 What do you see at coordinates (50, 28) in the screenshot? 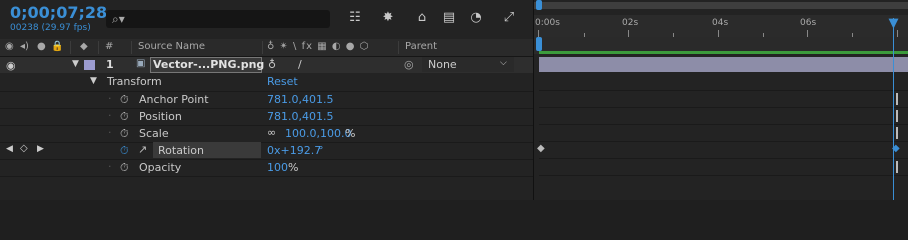
I see `frame-info: 00238 (29.97 fps)` at bounding box center [50, 28].